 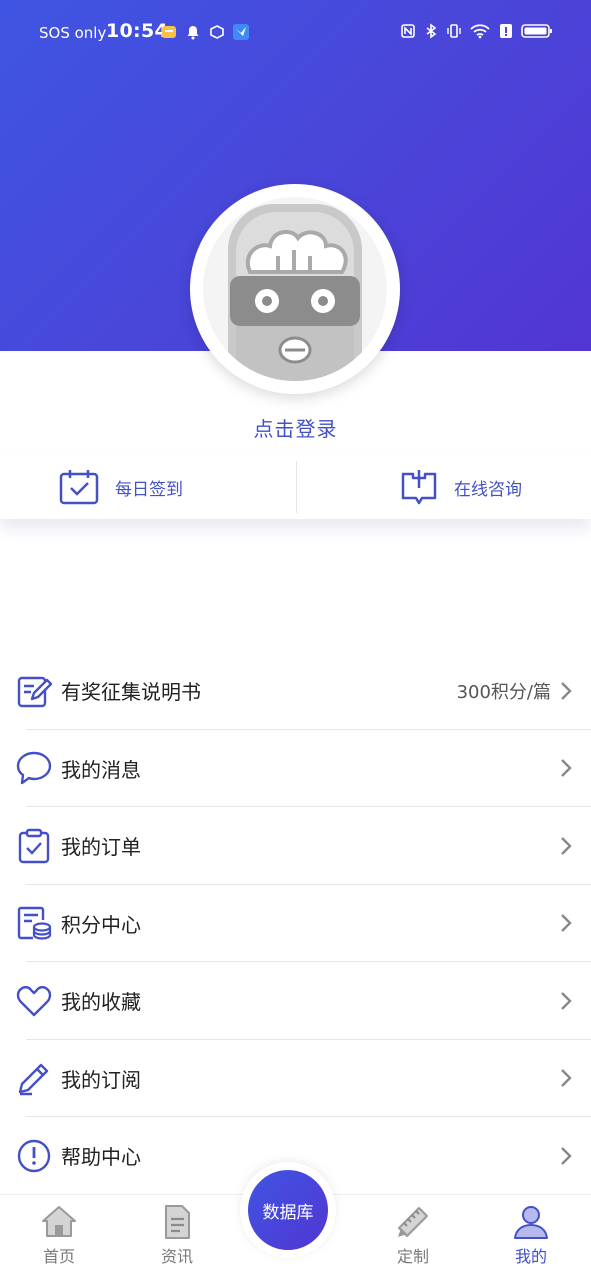 I want to click on document-icon, so click(x=177, y=1222).